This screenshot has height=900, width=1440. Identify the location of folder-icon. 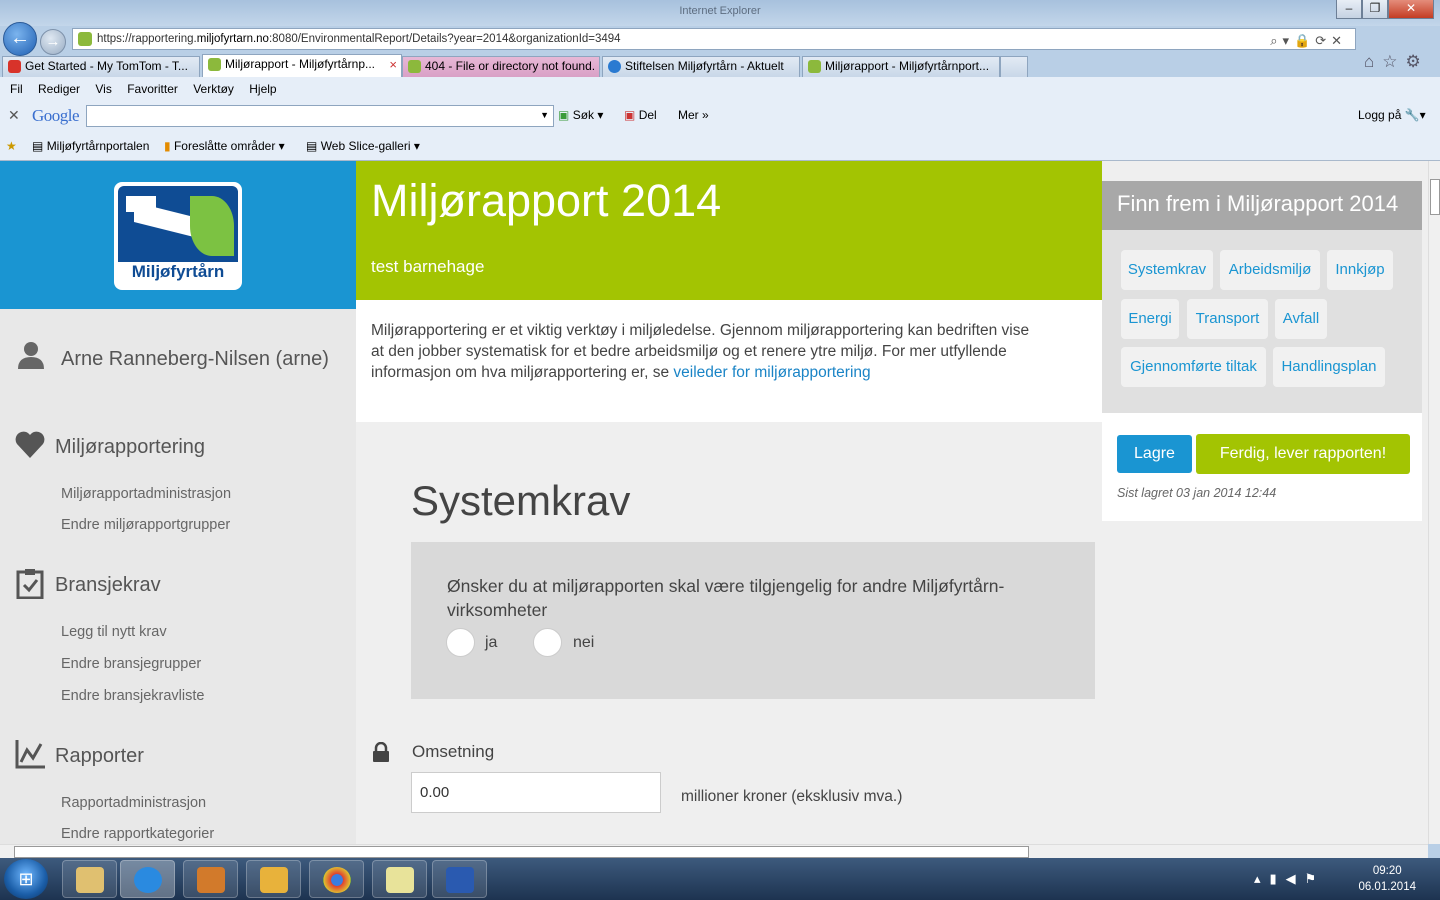
(90, 880).